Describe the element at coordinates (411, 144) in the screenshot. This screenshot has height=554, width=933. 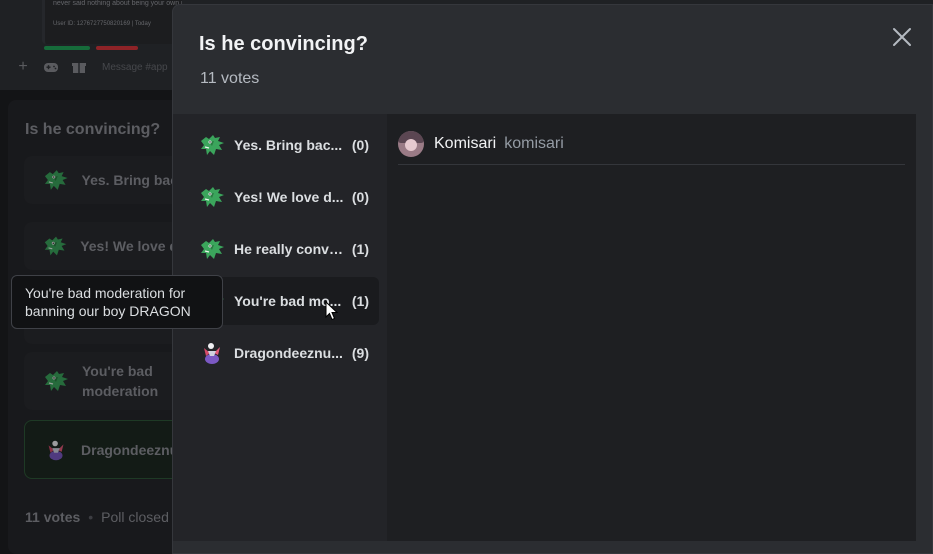
I see `avatar` at that location.